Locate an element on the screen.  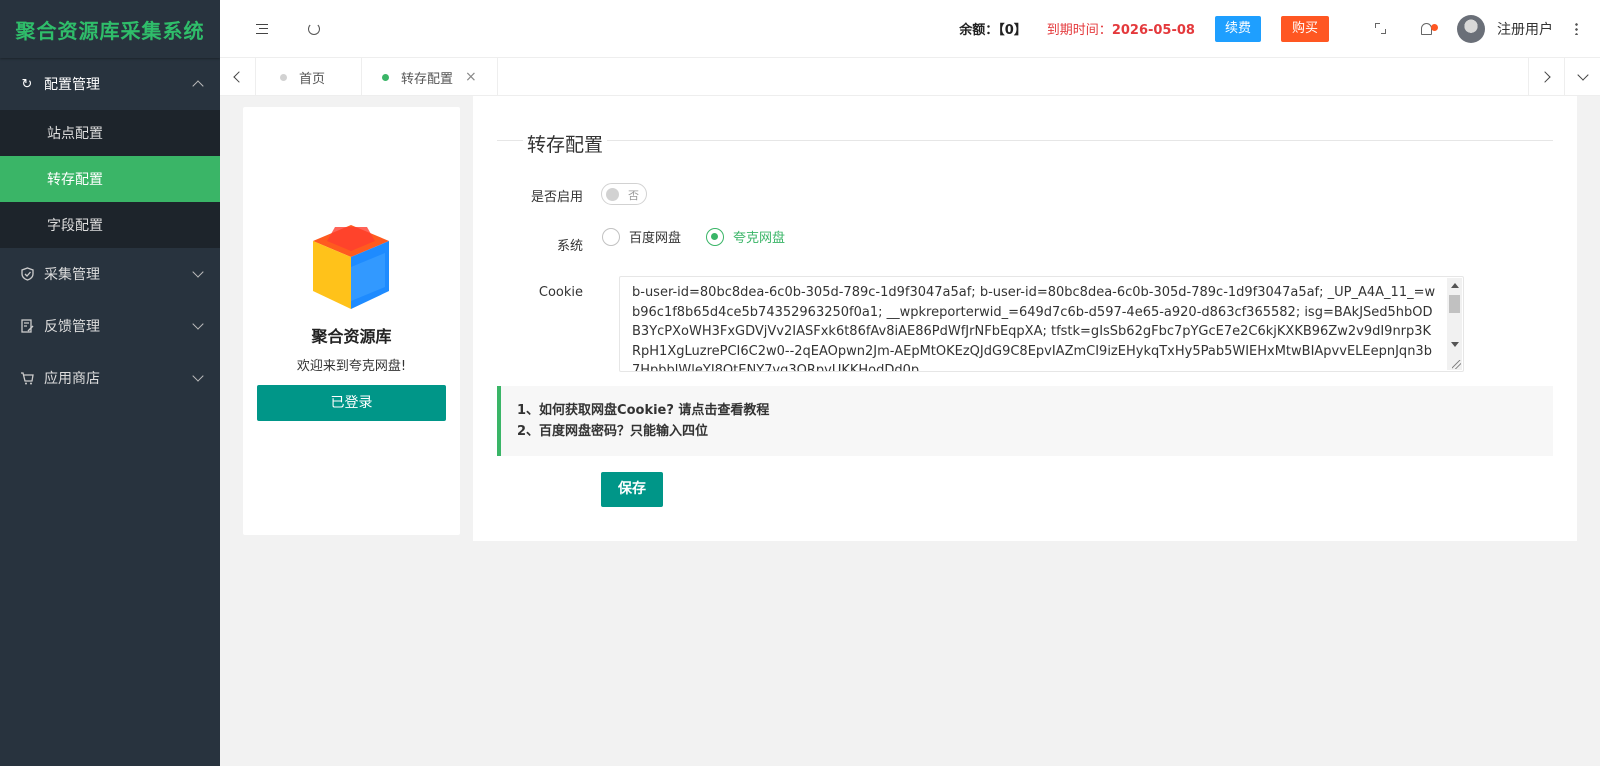
nav-children-config: 站点配置 转存配置 字段配置 is located at coordinates (110, 179).